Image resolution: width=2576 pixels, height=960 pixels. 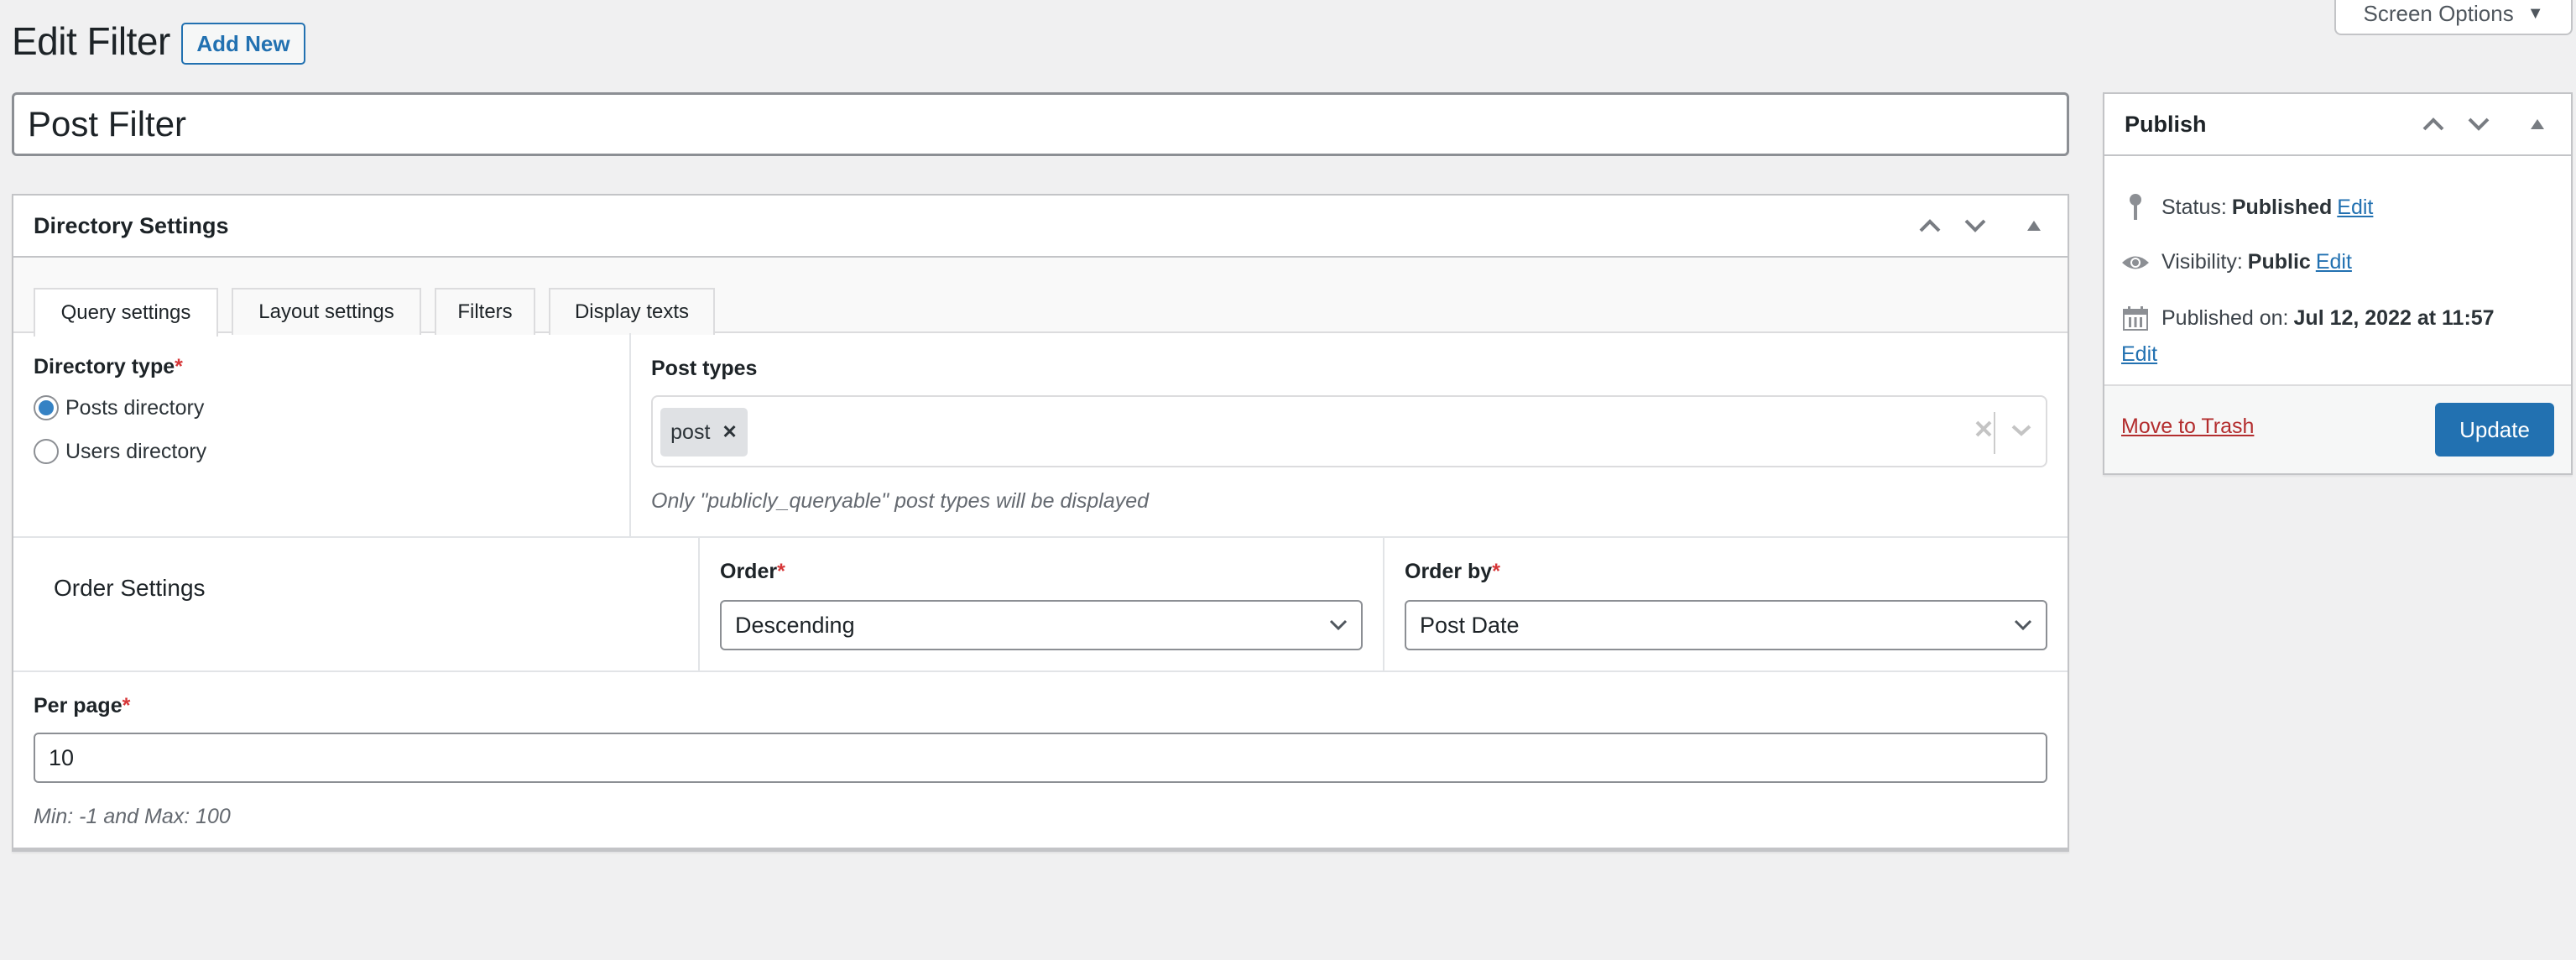 I want to click on per-page-help: Min: -1 and Max: 100, so click(x=132, y=816).